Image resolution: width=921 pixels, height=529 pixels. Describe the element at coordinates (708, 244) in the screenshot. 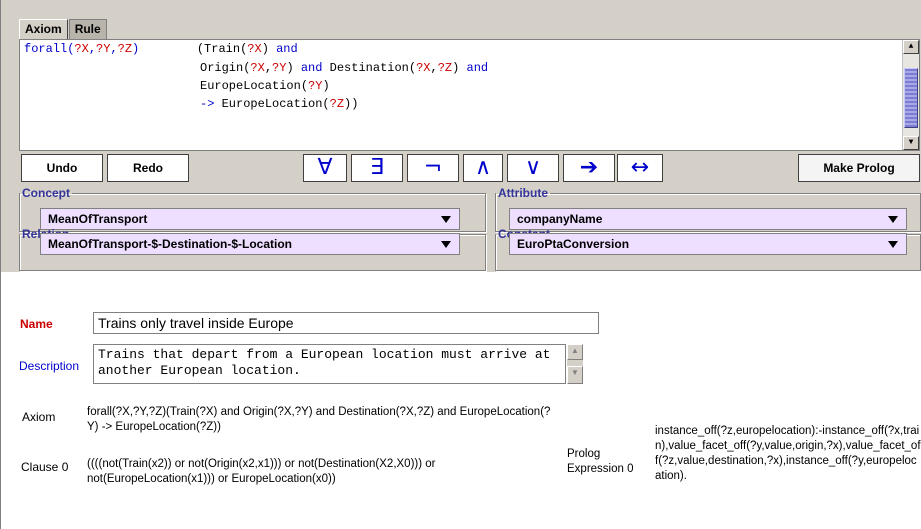

I see `constant-select: EuroPtaConversion` at that location.